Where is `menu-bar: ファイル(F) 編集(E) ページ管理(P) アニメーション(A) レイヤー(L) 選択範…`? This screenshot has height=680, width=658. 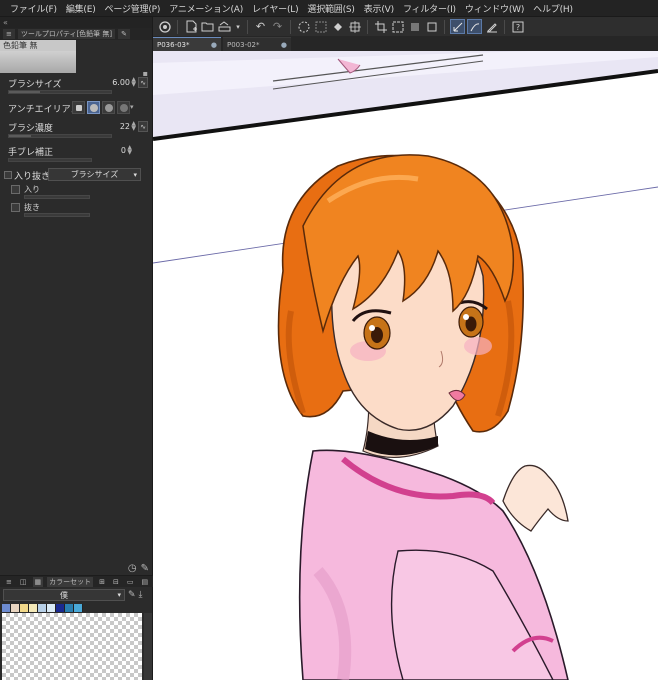
menu-bar: ファイル(F) 編集(E) ページ管理(P) アニメーション(A) レイヤー(L) 選択範… is located at coordinates (329, 8).